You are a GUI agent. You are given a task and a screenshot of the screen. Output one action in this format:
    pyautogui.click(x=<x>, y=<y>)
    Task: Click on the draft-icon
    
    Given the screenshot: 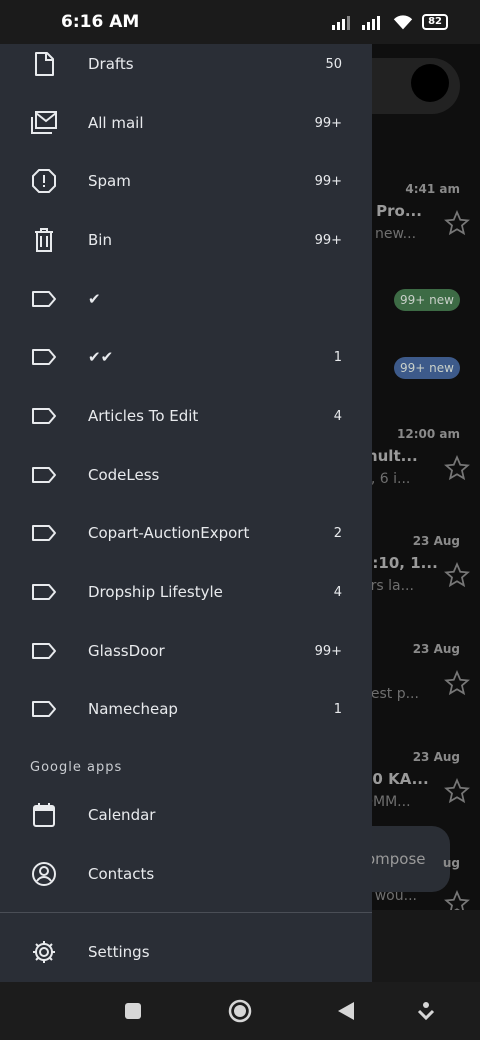 What is the action you would take?
    pyautogui.click(x=44, y=64)
    